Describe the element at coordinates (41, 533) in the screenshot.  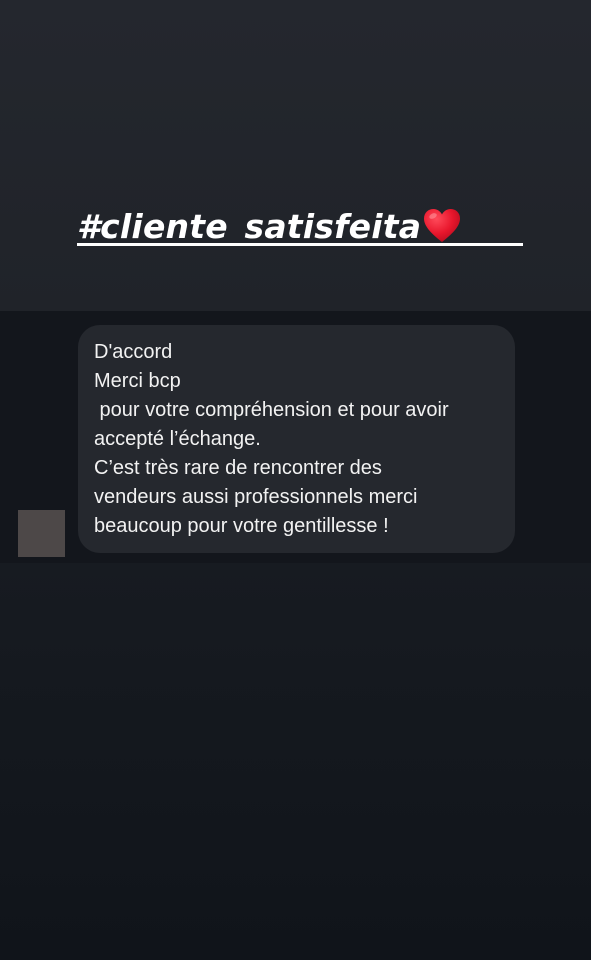
I see `avatar` at that location.